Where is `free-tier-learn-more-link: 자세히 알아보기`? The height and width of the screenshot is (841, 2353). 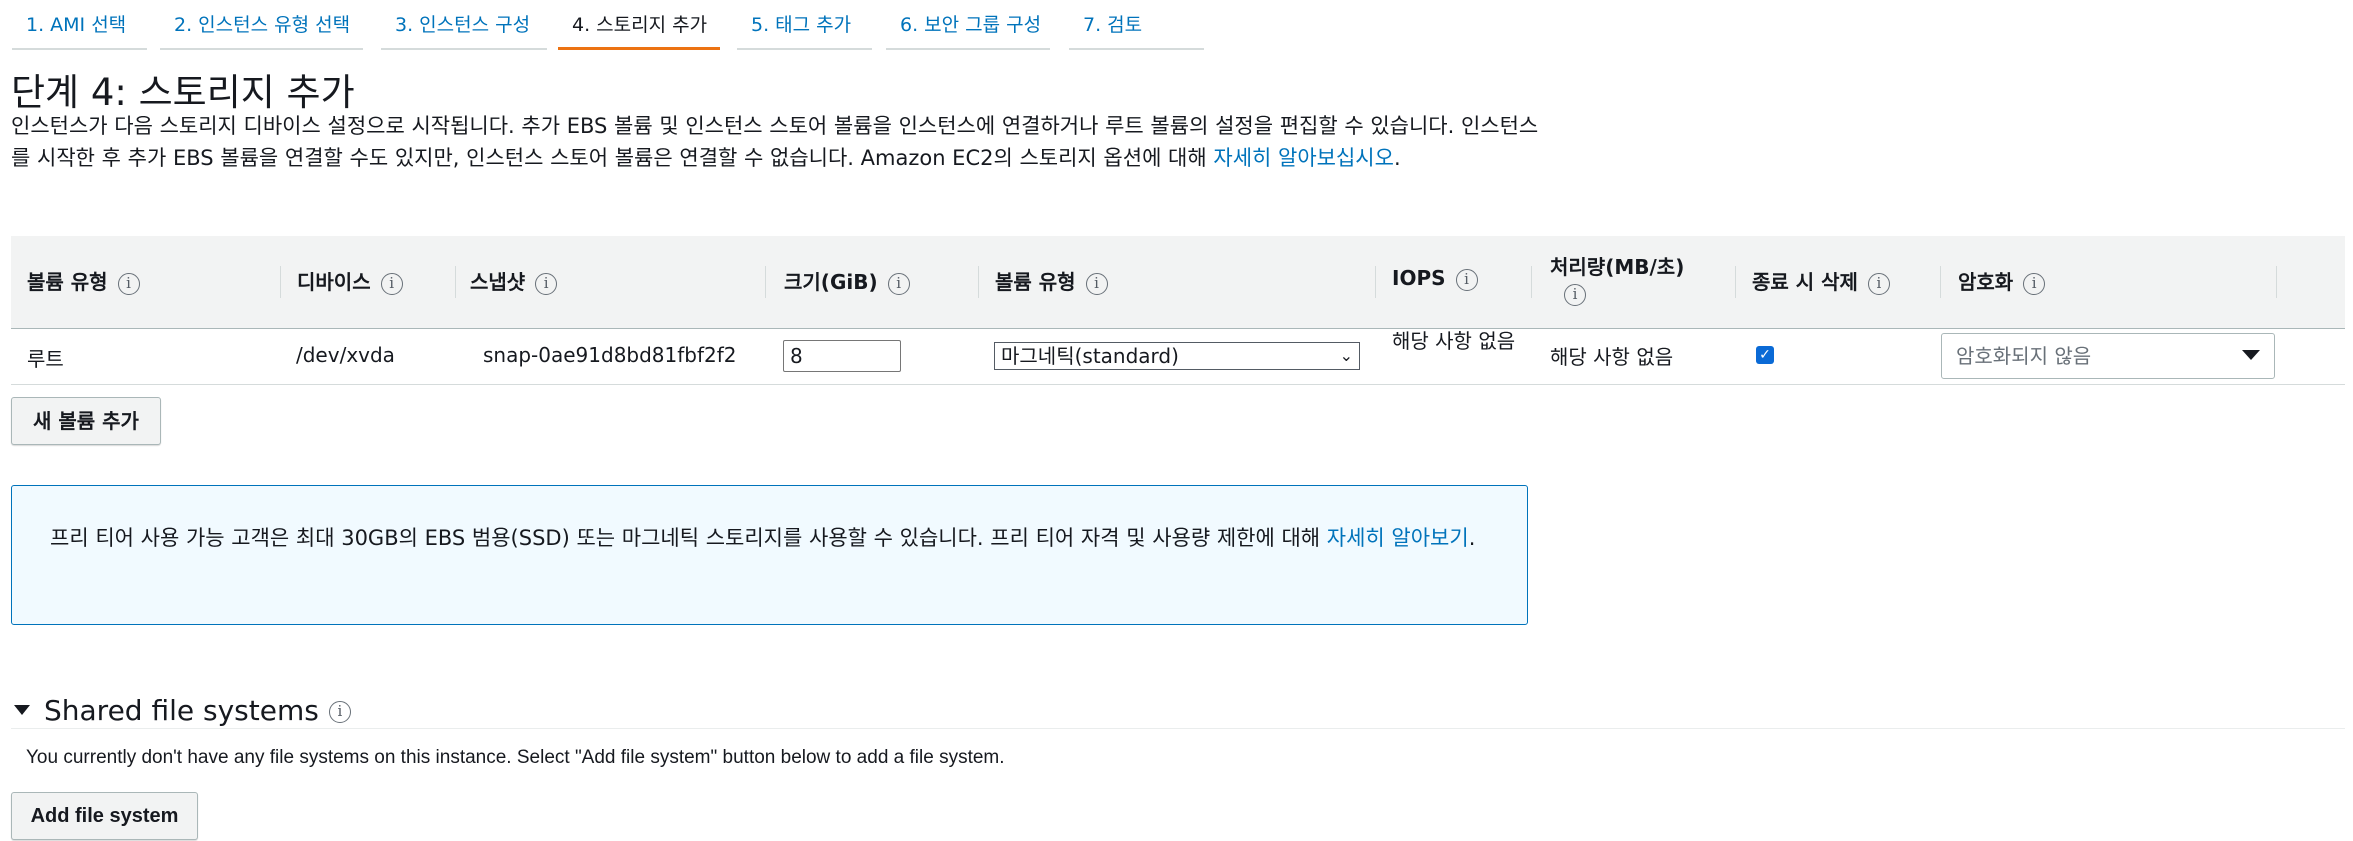 free-tier-learn-more-link: 자세히 알아보기 is located at coordinates (1398, 538).